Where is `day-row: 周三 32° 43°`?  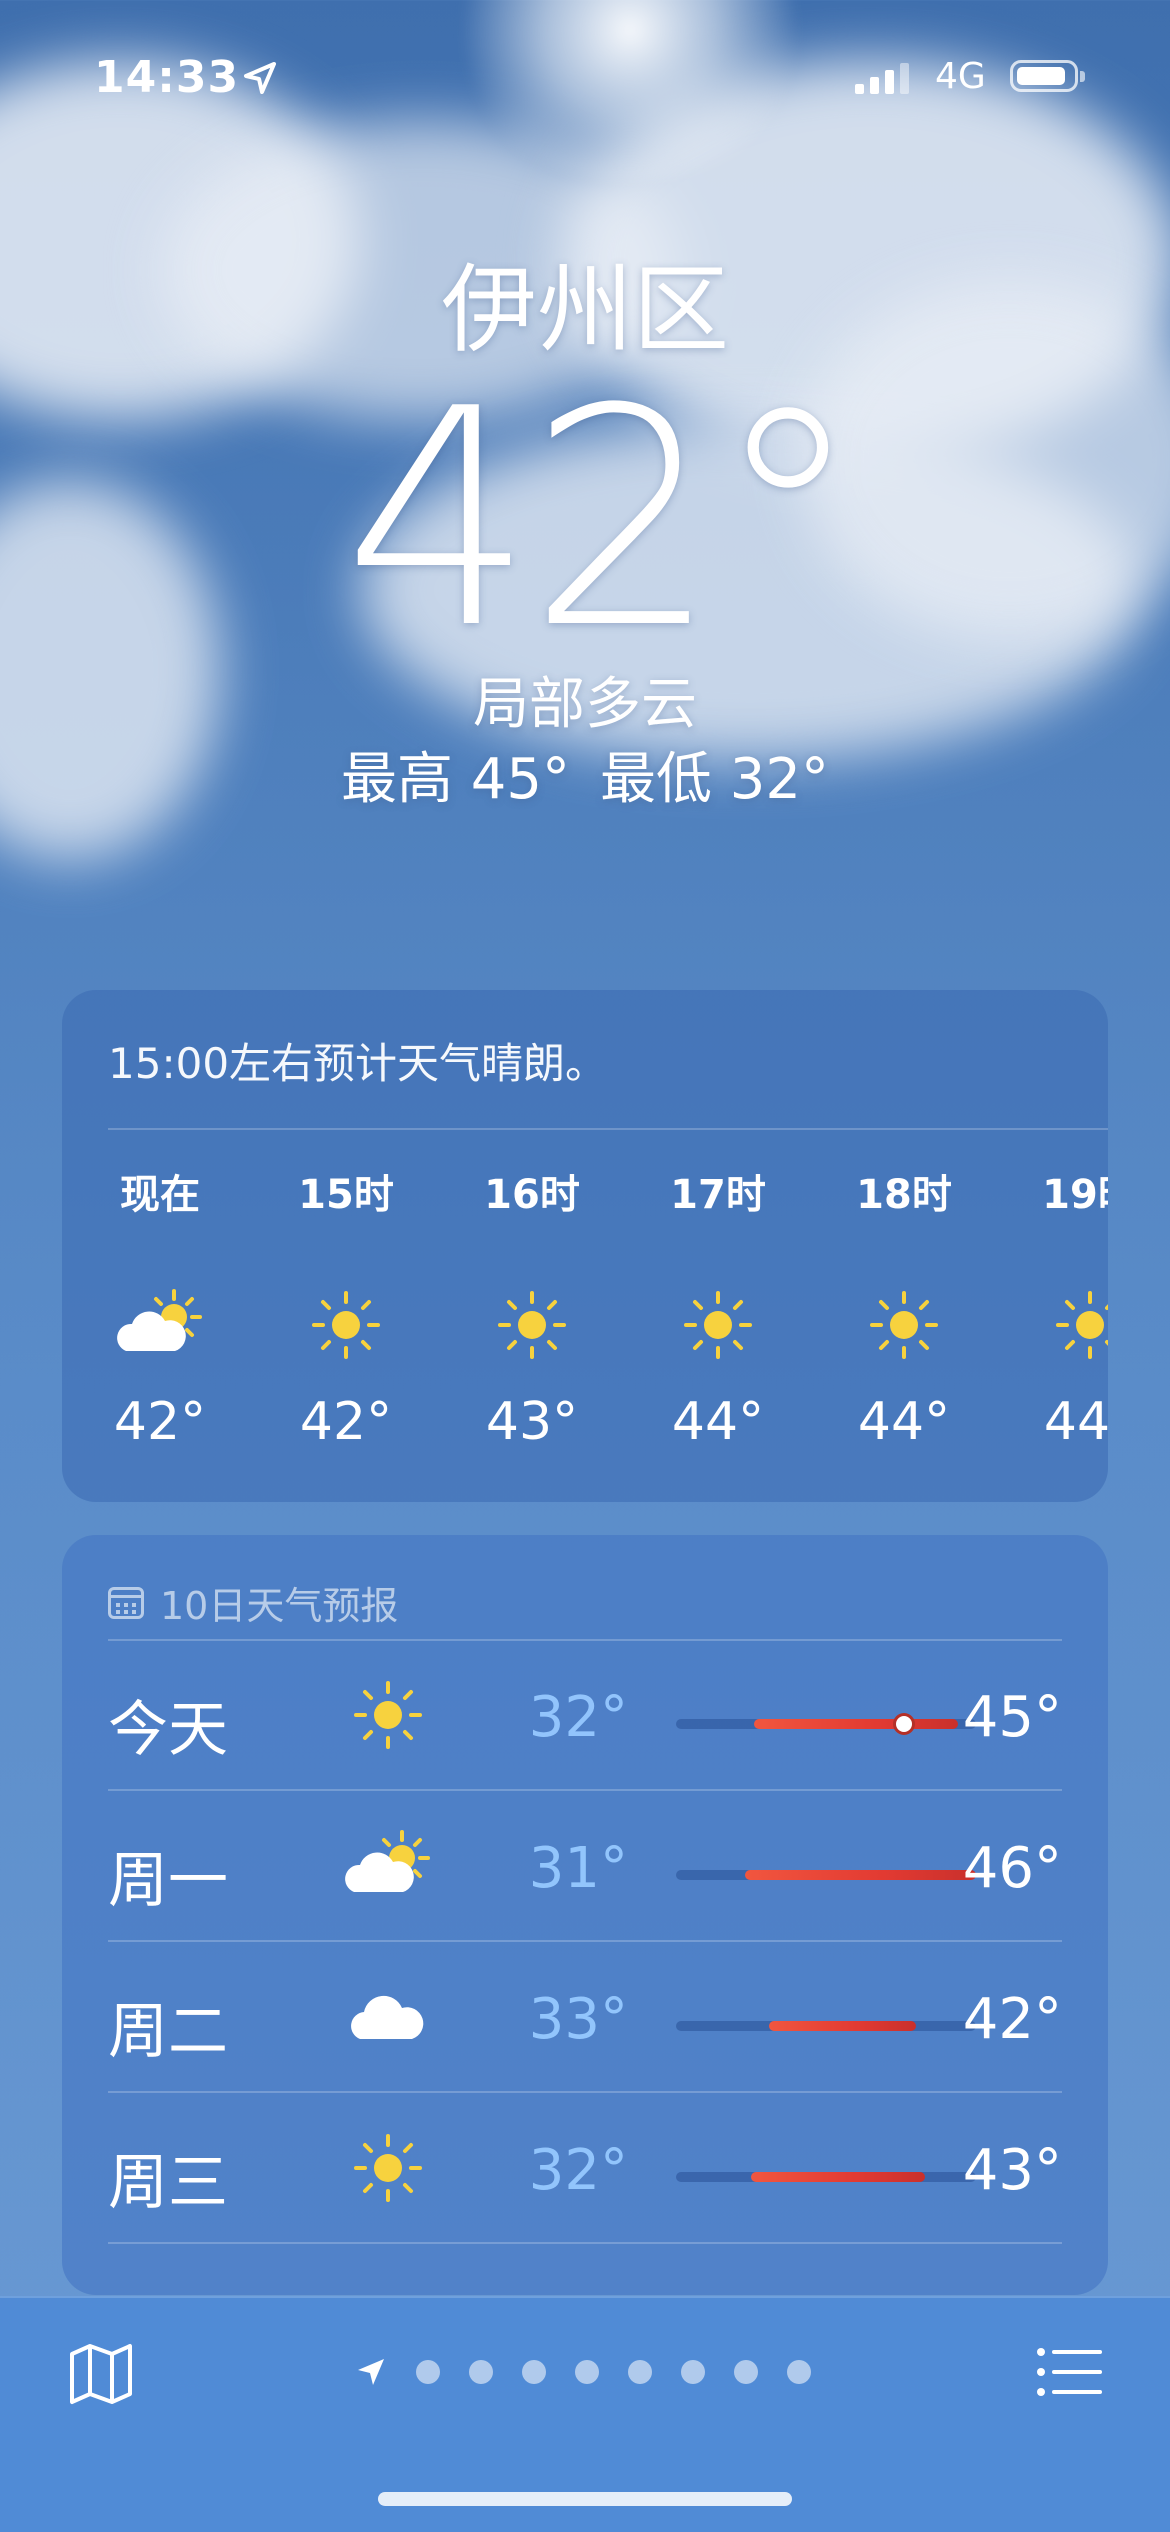 day-row: 周三 32° 43° is located at coordinates (585, 2169).